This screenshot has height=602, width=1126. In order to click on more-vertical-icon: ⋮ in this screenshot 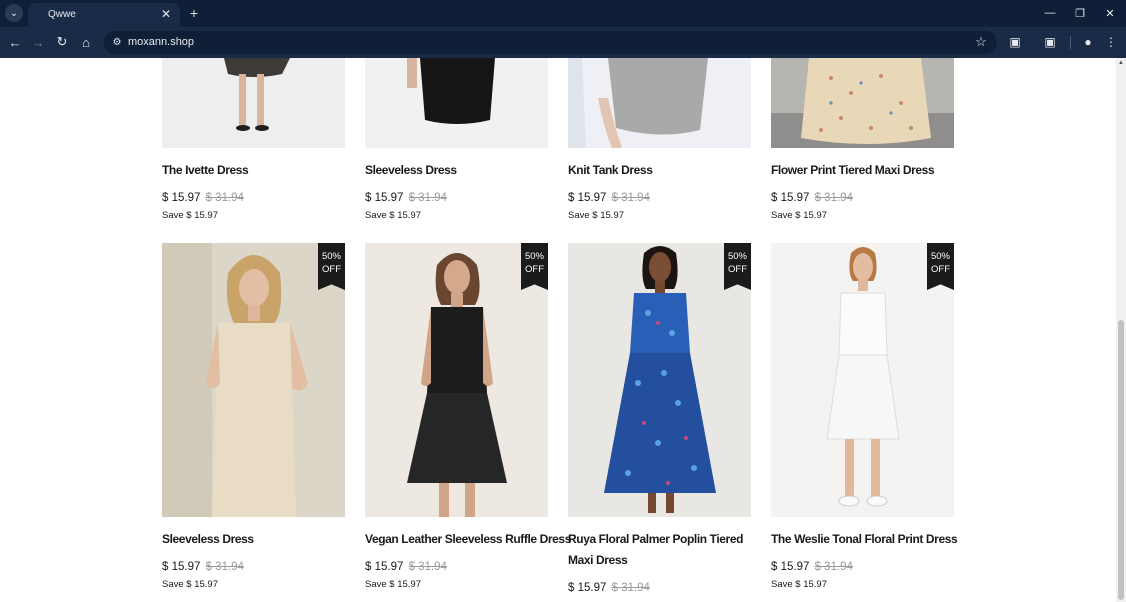, I will do `click(1111, 42)`.